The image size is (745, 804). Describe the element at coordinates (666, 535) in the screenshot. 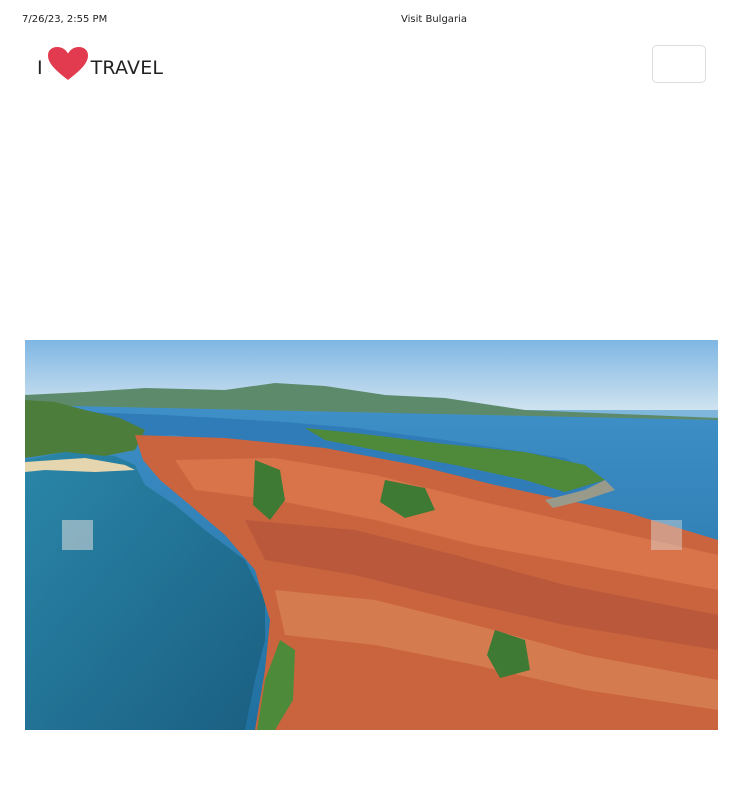

I see `carousel-next-button` at that location.